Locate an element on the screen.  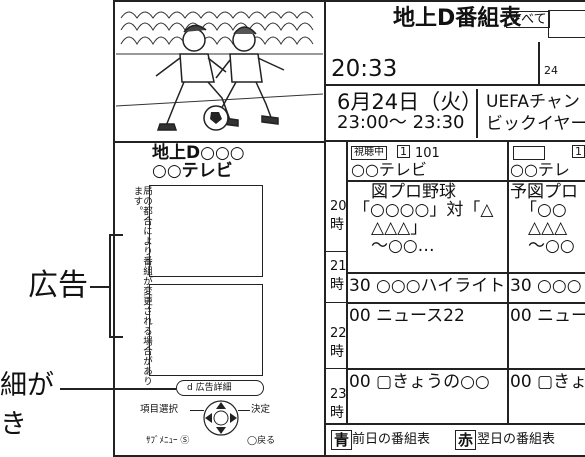
ch2-divider-highlight is located at coordinates (546, 273).